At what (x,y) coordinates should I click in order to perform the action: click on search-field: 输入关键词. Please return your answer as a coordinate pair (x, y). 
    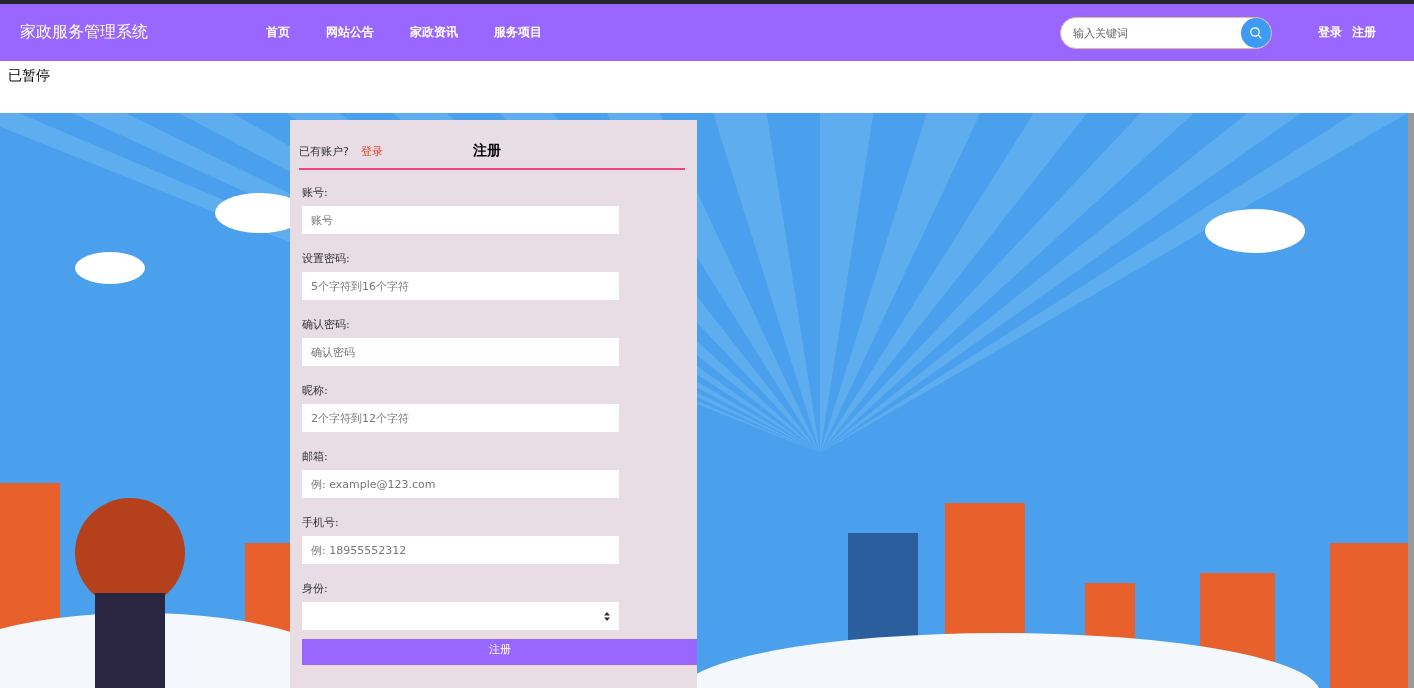
    Looking at the image, I should click on (1166, 32).